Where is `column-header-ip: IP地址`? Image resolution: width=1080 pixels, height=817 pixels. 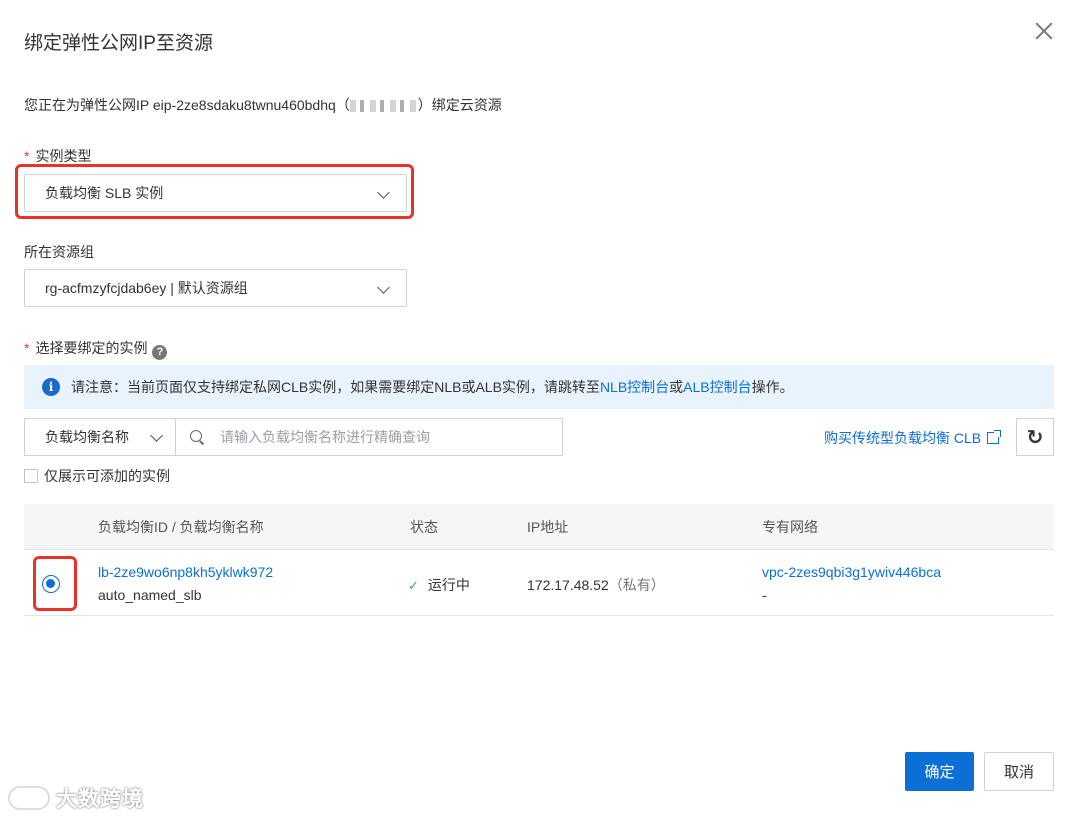
column-header-ip: IP地址 is located at coordinates (548, 526).